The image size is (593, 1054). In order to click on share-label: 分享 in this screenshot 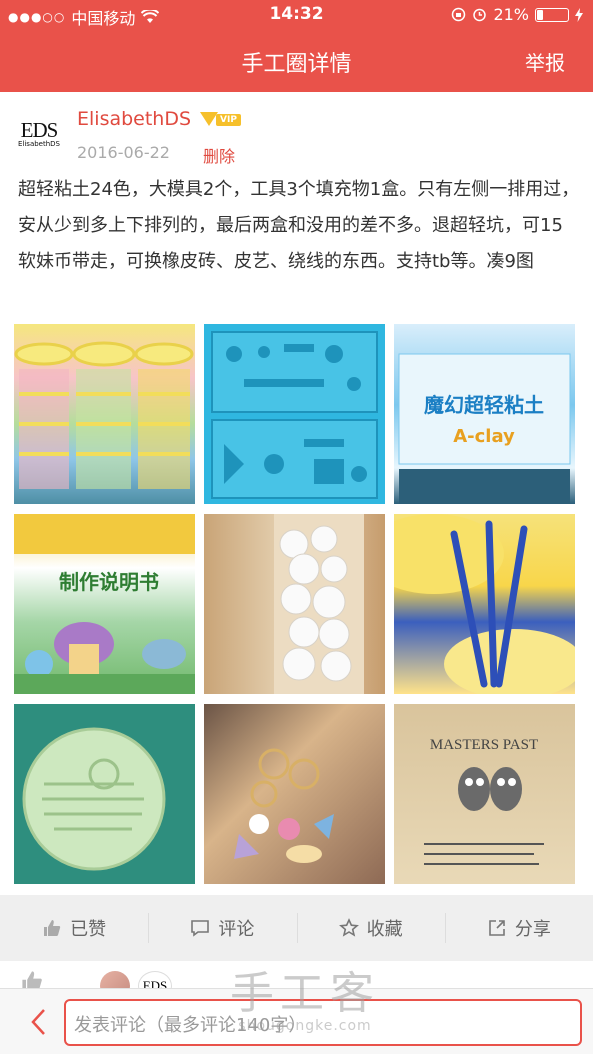, I will do `click(532, 929)`.